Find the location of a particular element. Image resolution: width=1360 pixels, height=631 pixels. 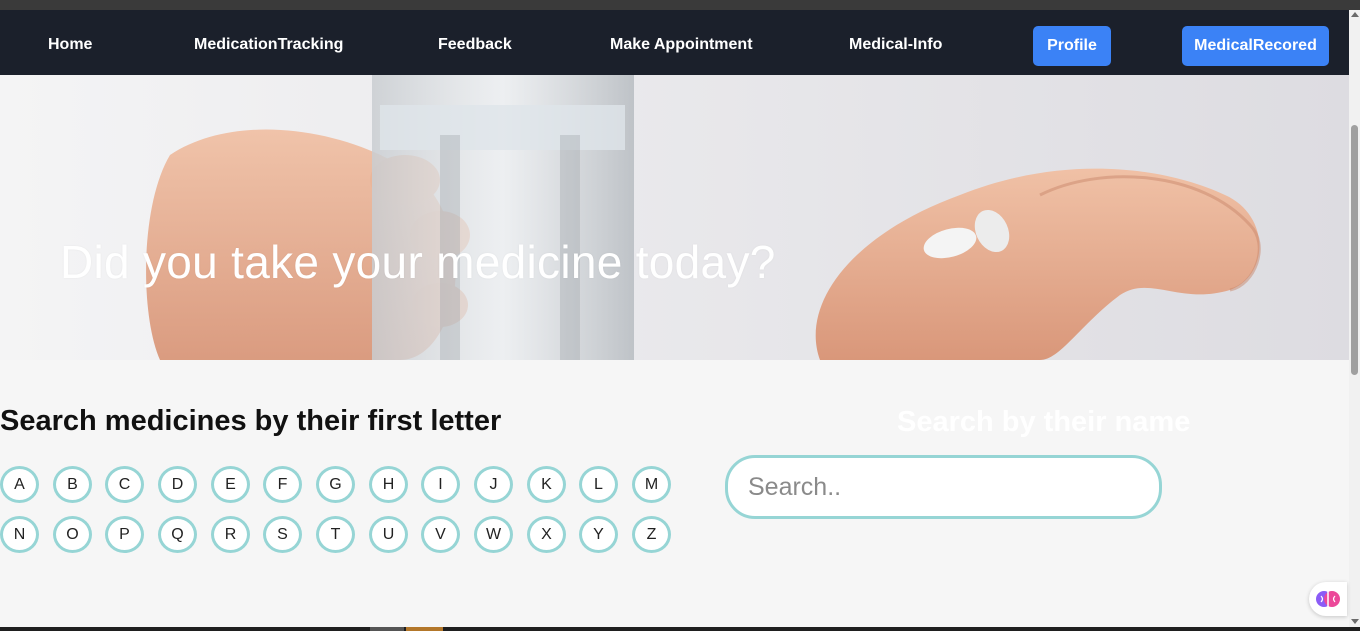

letter-button-e: E is located at coordinates (230, 484).